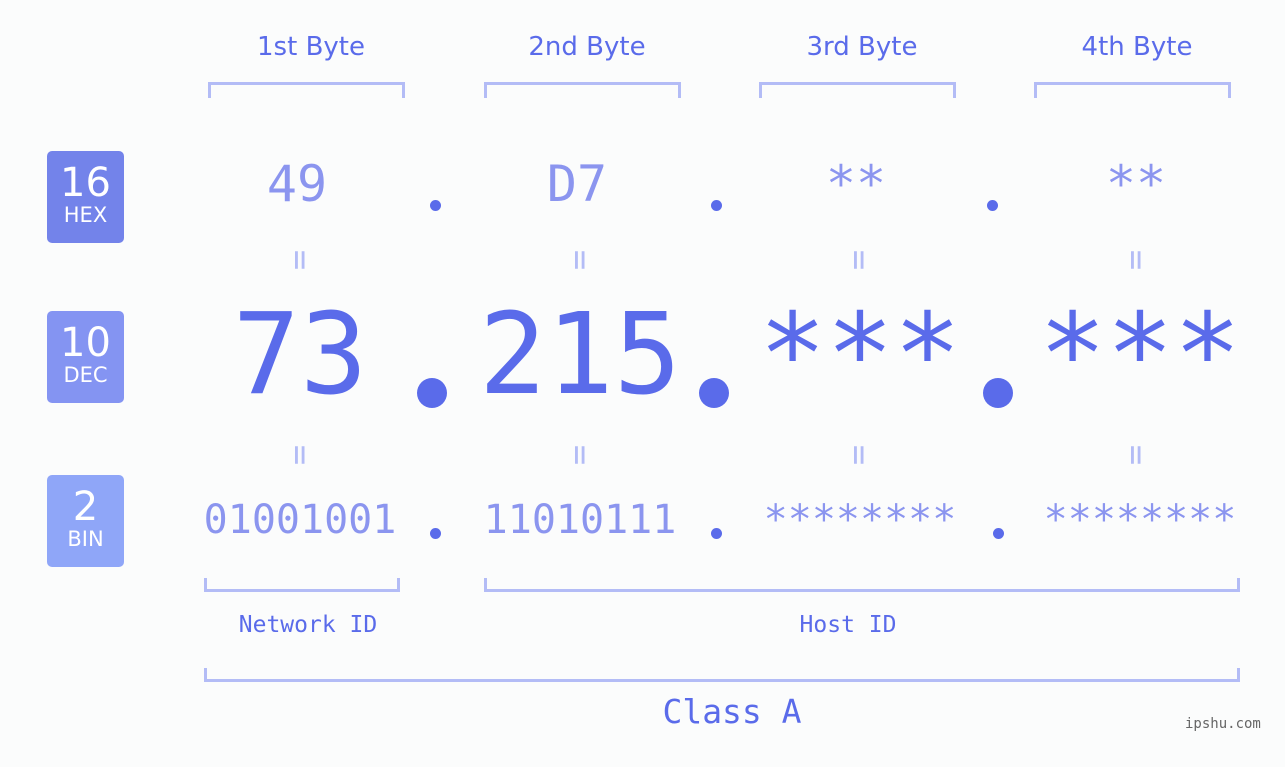 Image resolution: width=1285 pixels, height=767 pixels. I want to click on byte-4-hex: **, so click(1136, 184).